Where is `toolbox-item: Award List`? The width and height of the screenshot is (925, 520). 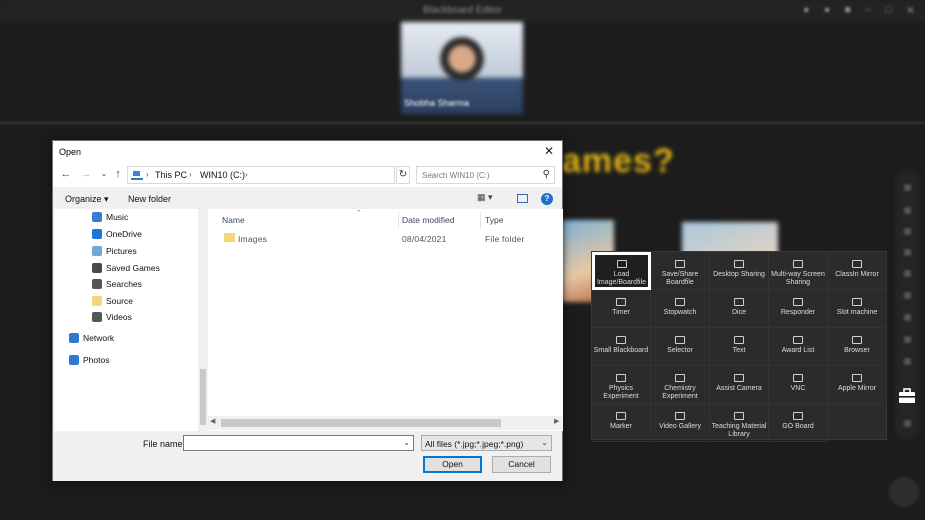
toolbox-item: Award List is located at coordinates (798, 347).